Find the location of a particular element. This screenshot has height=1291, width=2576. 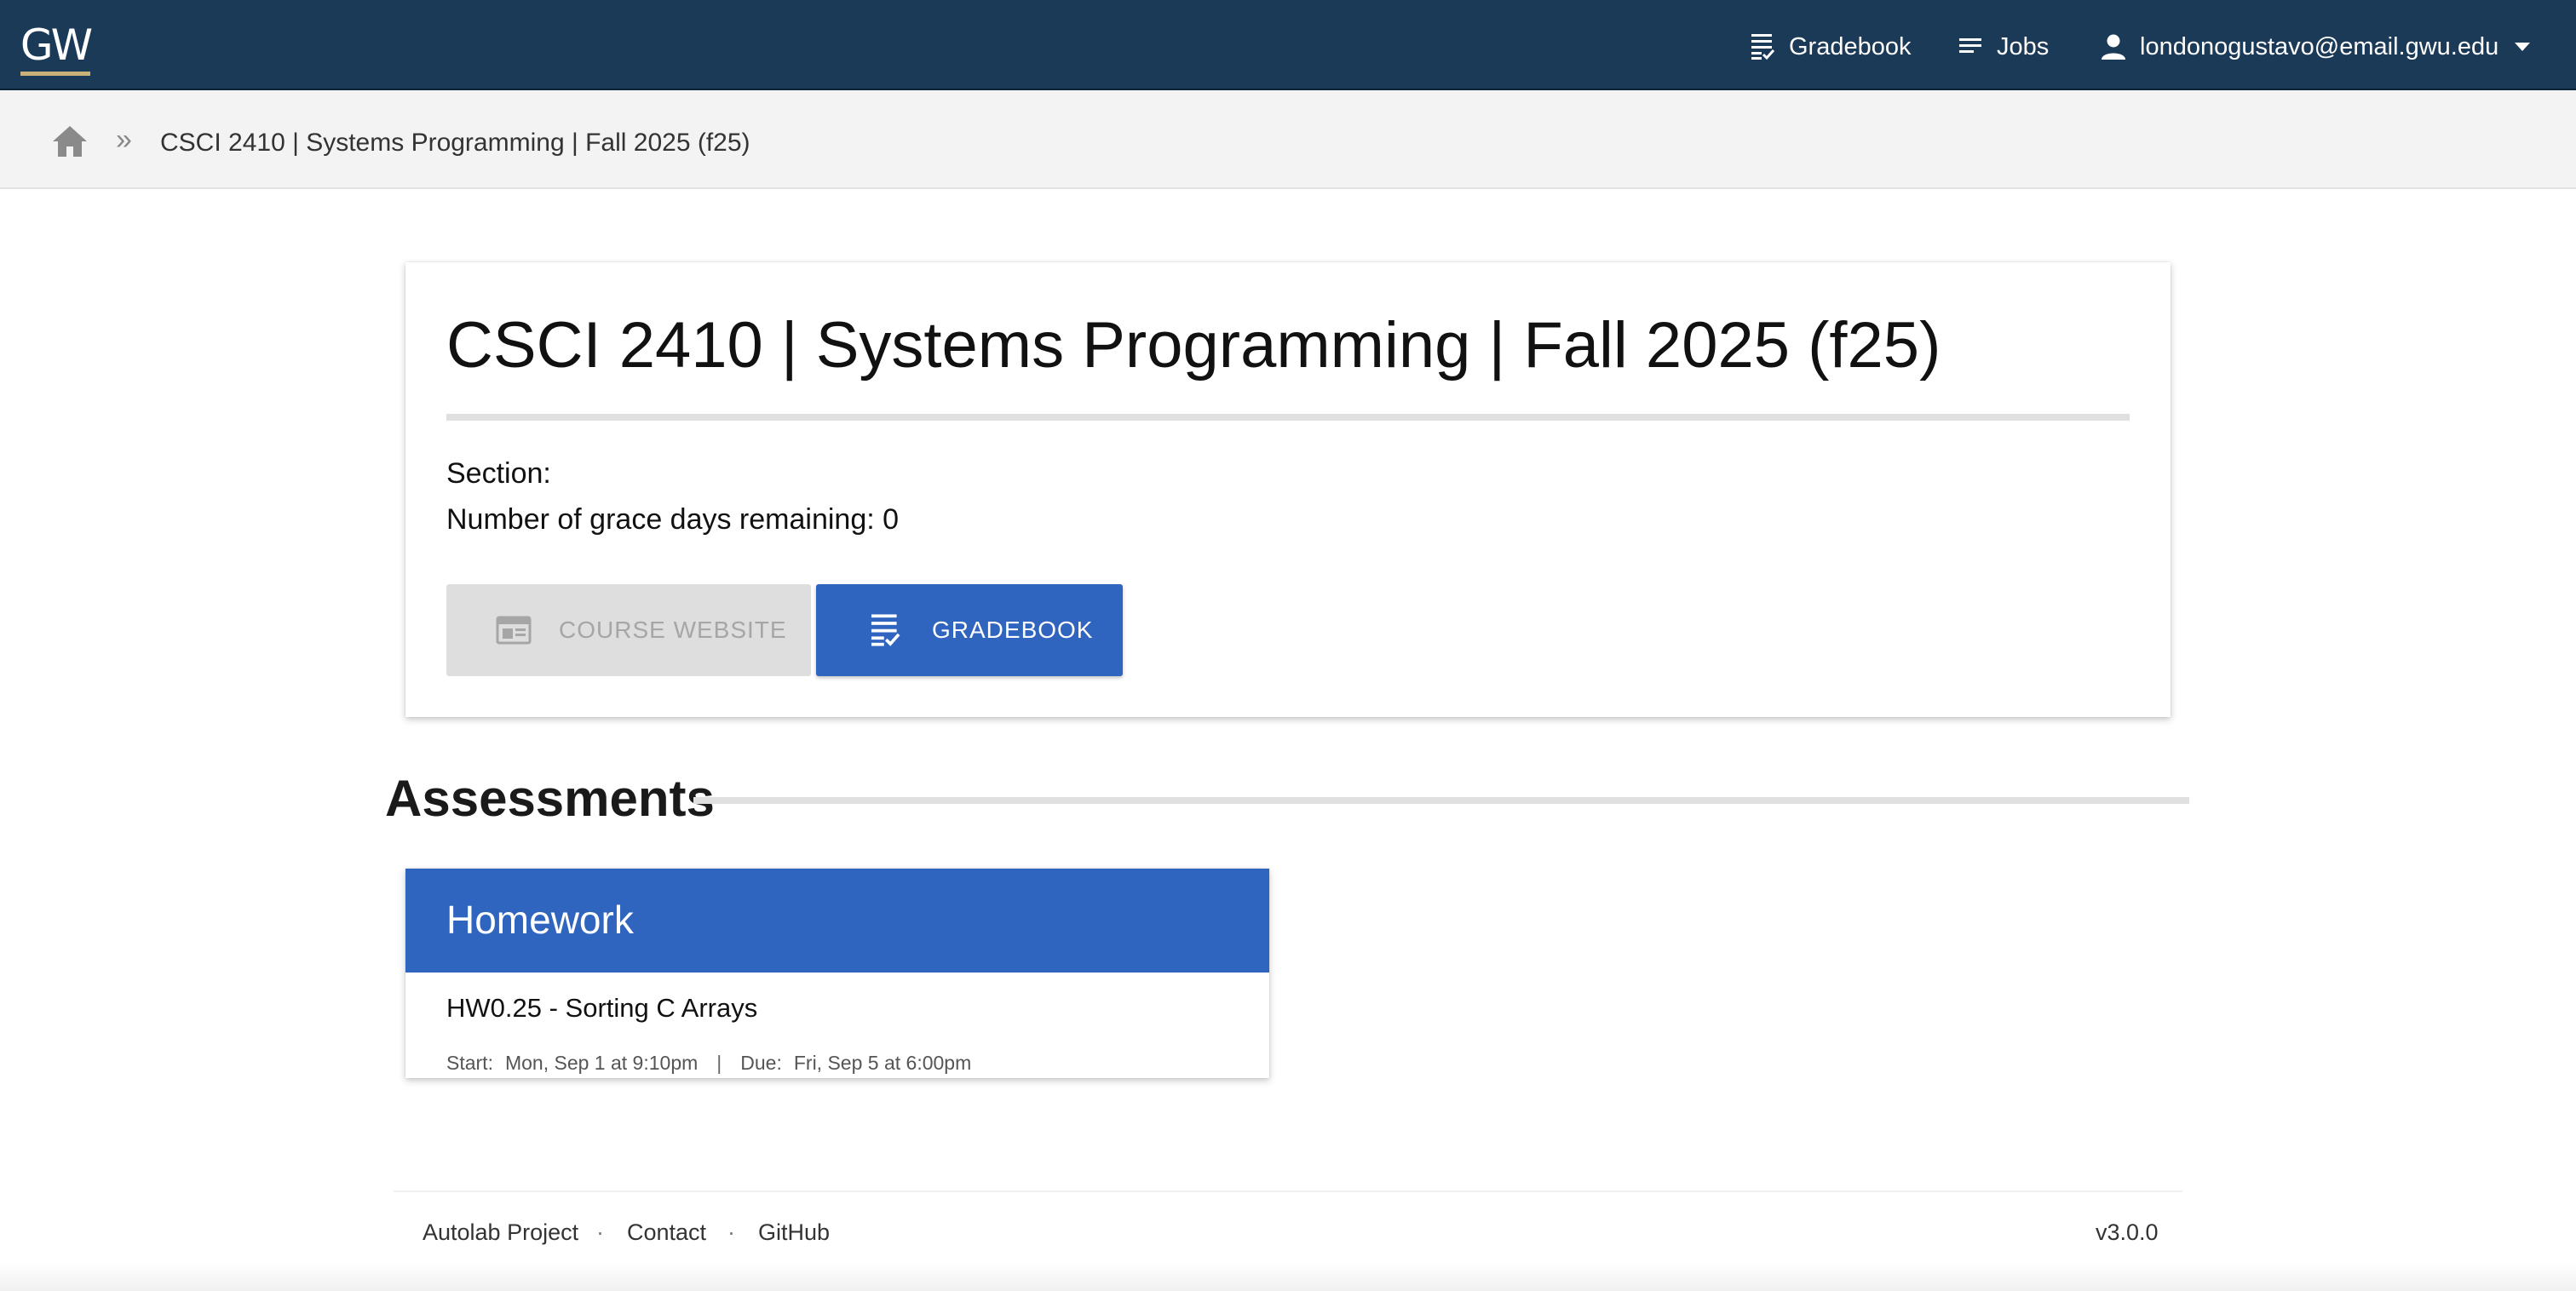

course-website-button: COURSE WEBSITE is located at coordinates (628, 630).